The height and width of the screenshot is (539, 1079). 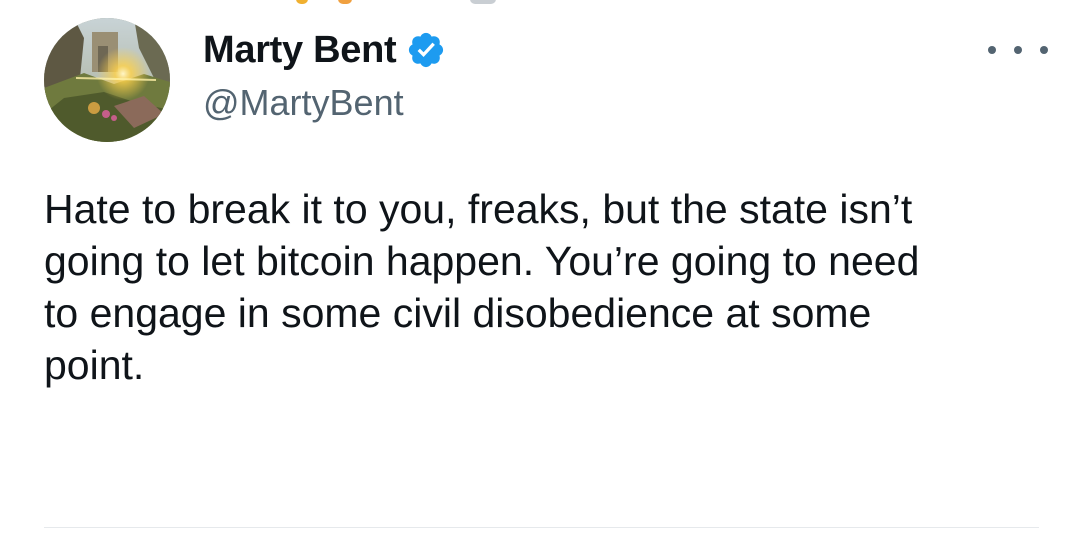 I want to click on author-handle: @MartyBent, so click(x=324, y=103).